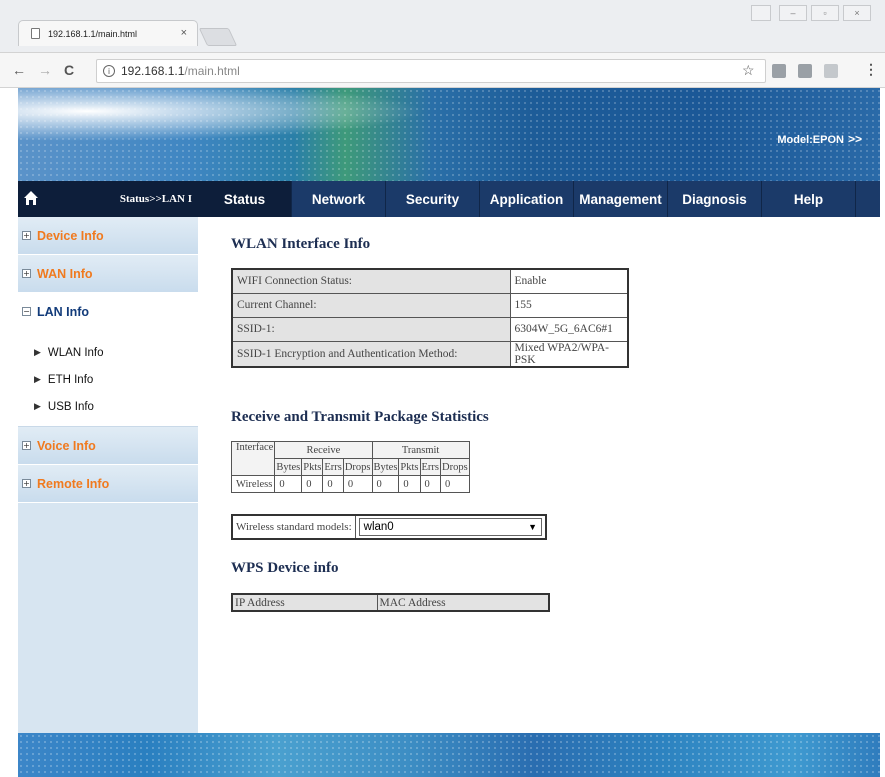  I want to click on tab-close-icon: ×, so click(184, 33).